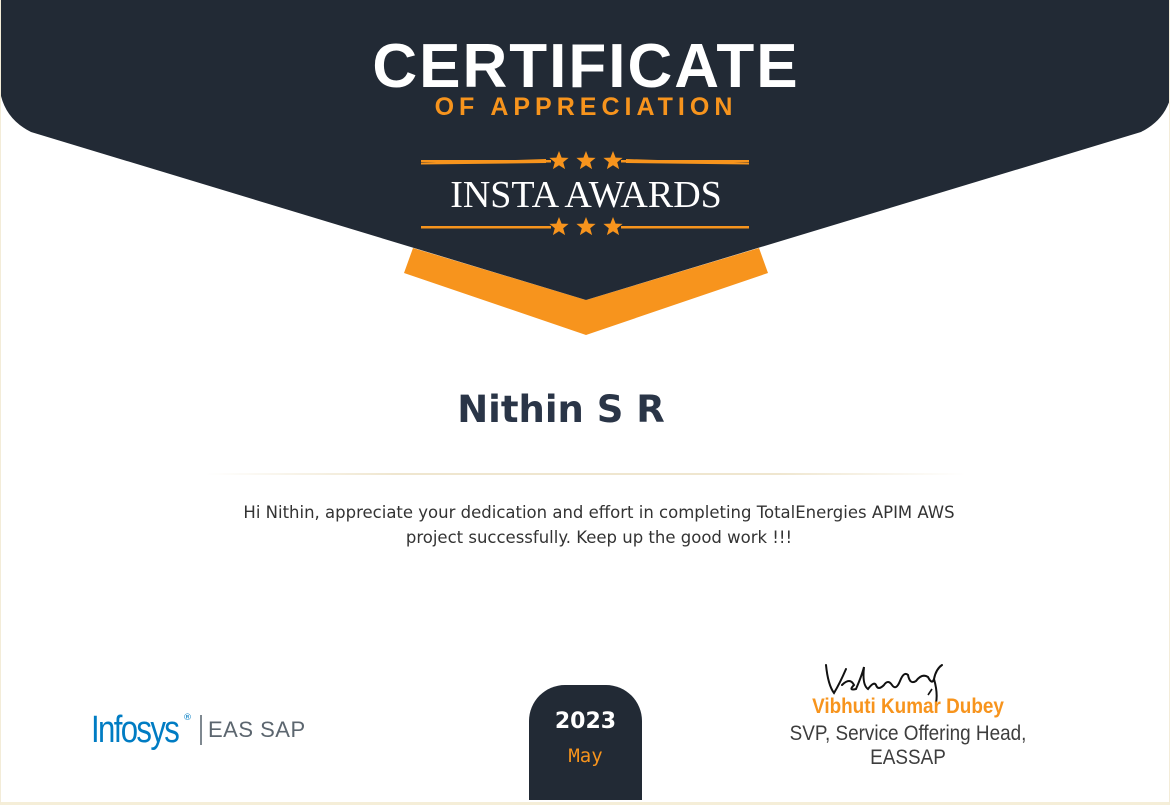  Describe the element at coordinates (585, 742) in the screenshot. I see `date-badge: 2023 May` at that location.